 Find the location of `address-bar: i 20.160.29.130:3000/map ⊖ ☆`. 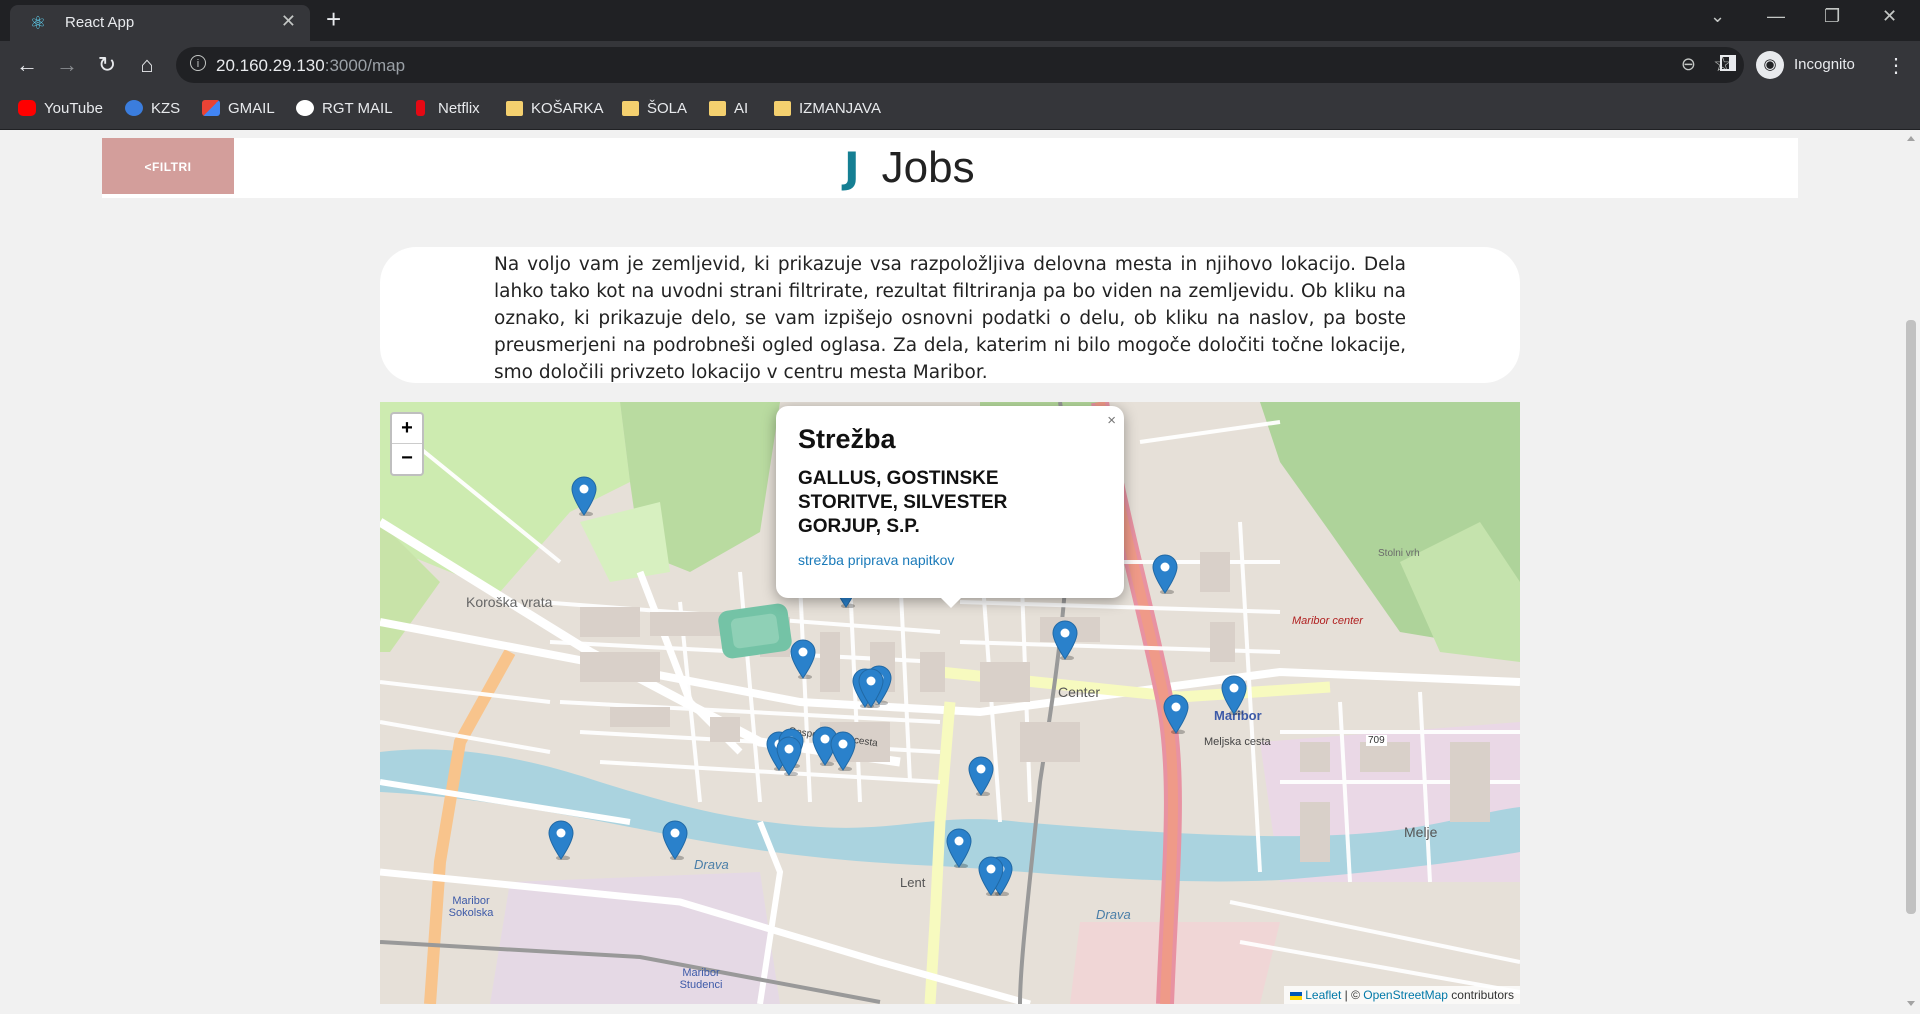

address-bar: i 20.160.29.130:3000/map ⊖ ☆ is located at coordinates (960, 65).